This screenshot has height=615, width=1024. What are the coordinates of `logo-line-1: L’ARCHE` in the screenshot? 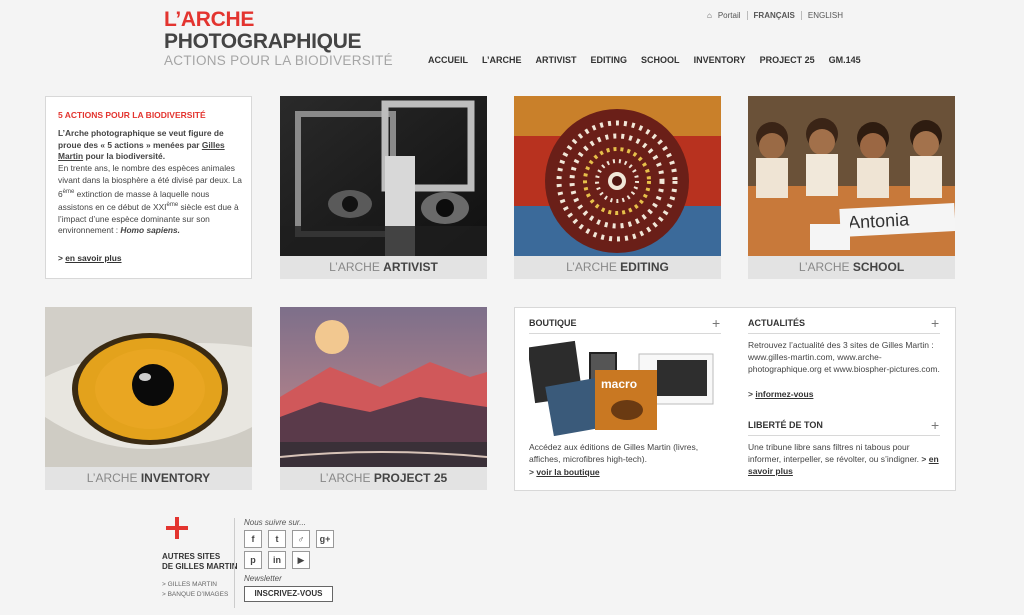 It's located at (209, 19).